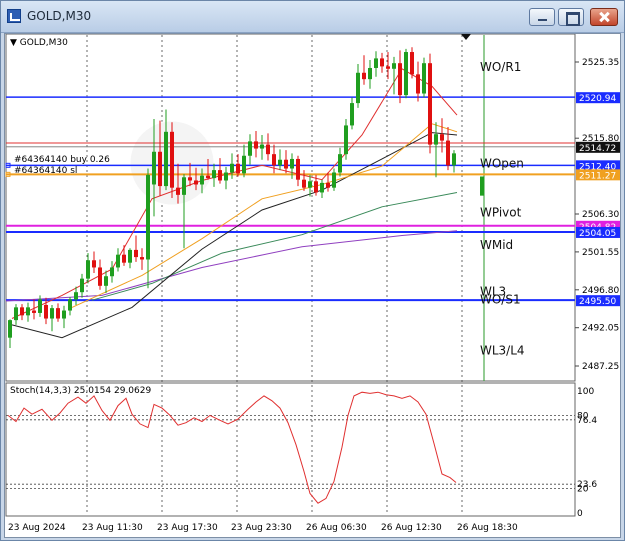 This screenshot has height=541, width=625. I want to click on price-tick-label: 2525.35, so click(600, 63).